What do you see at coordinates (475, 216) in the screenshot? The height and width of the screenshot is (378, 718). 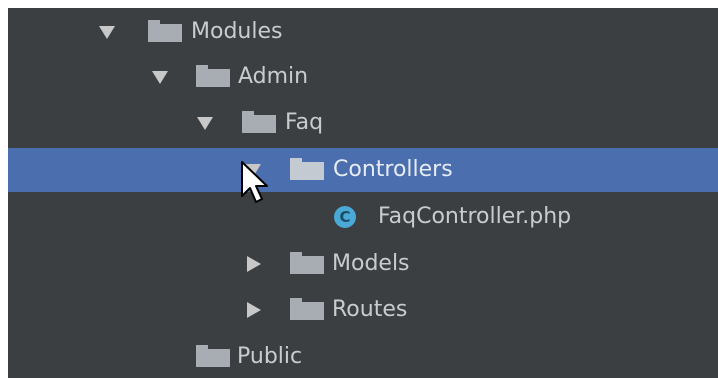 I see `tree-item-label: FaqController.php` at bounding box center [475, 216].